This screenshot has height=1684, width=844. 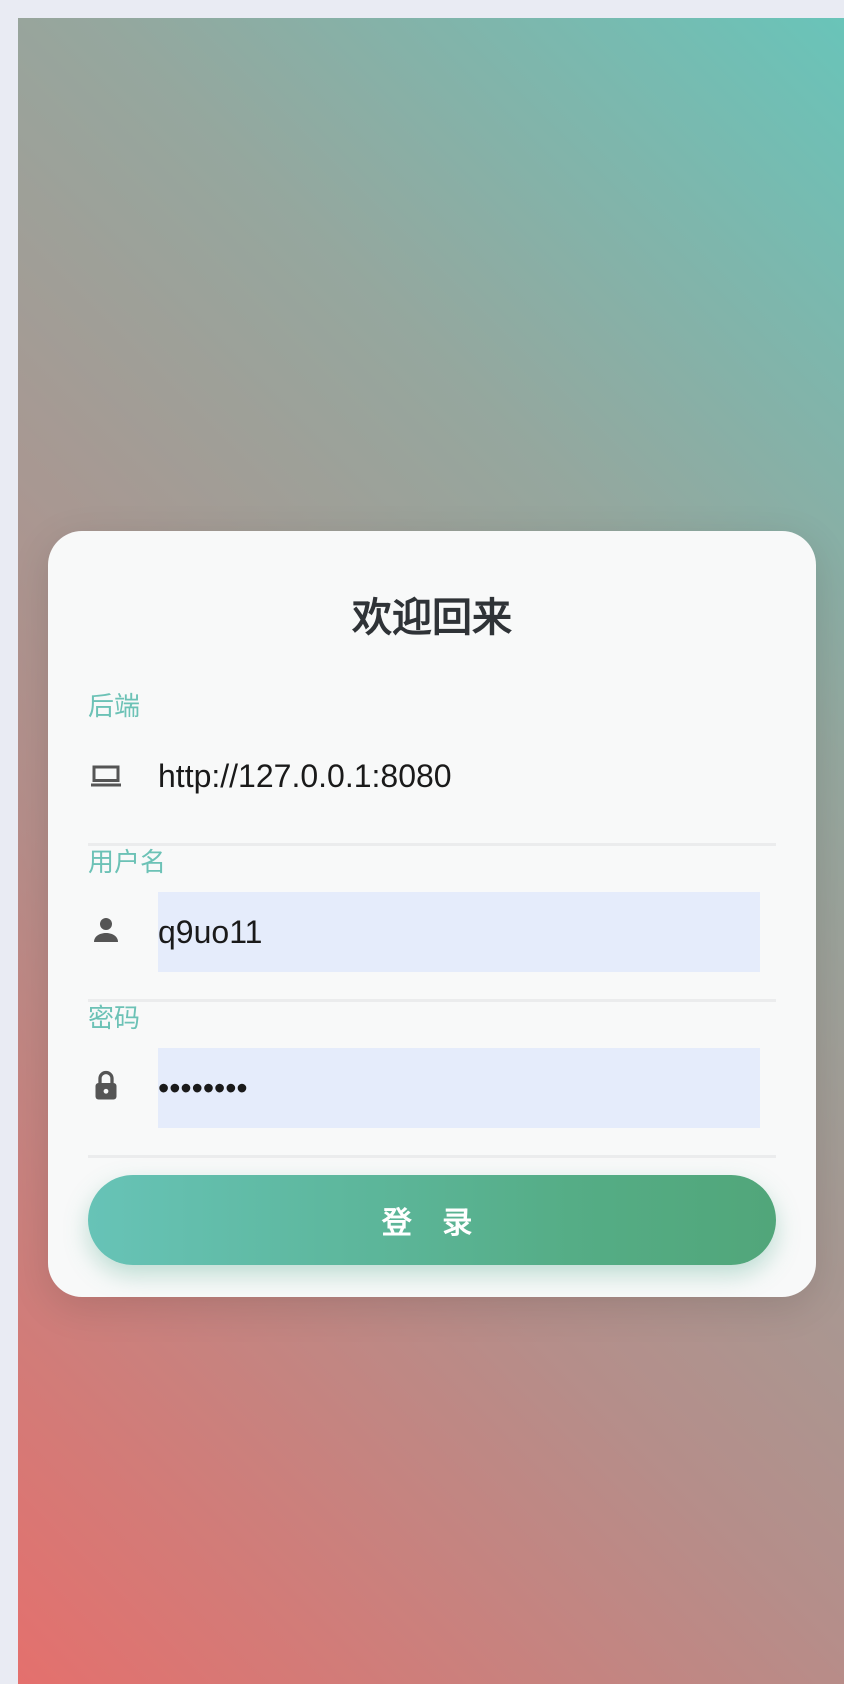 I want to click on backend-field: 后端, so click(x=432, y=768).